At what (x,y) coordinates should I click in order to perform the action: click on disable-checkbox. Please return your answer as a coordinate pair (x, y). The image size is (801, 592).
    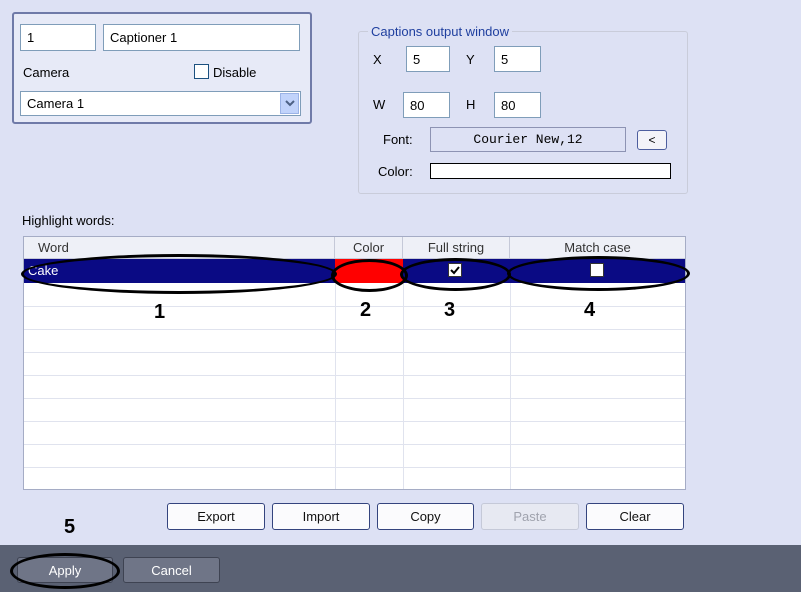
    Looking at the image, I should click on (201, 71).